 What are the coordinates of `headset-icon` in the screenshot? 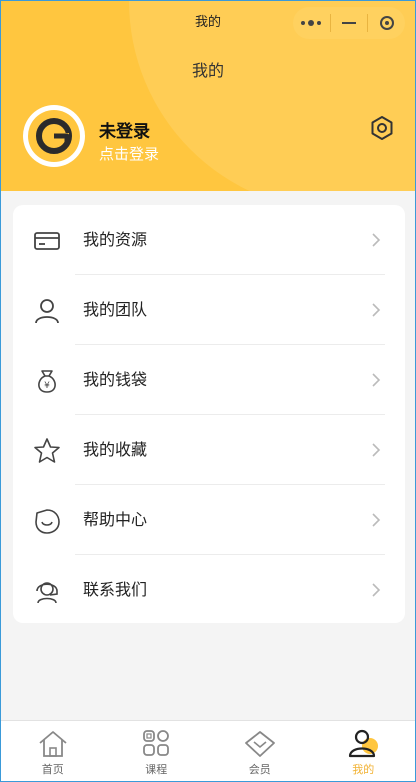 It's located at (47, 593).